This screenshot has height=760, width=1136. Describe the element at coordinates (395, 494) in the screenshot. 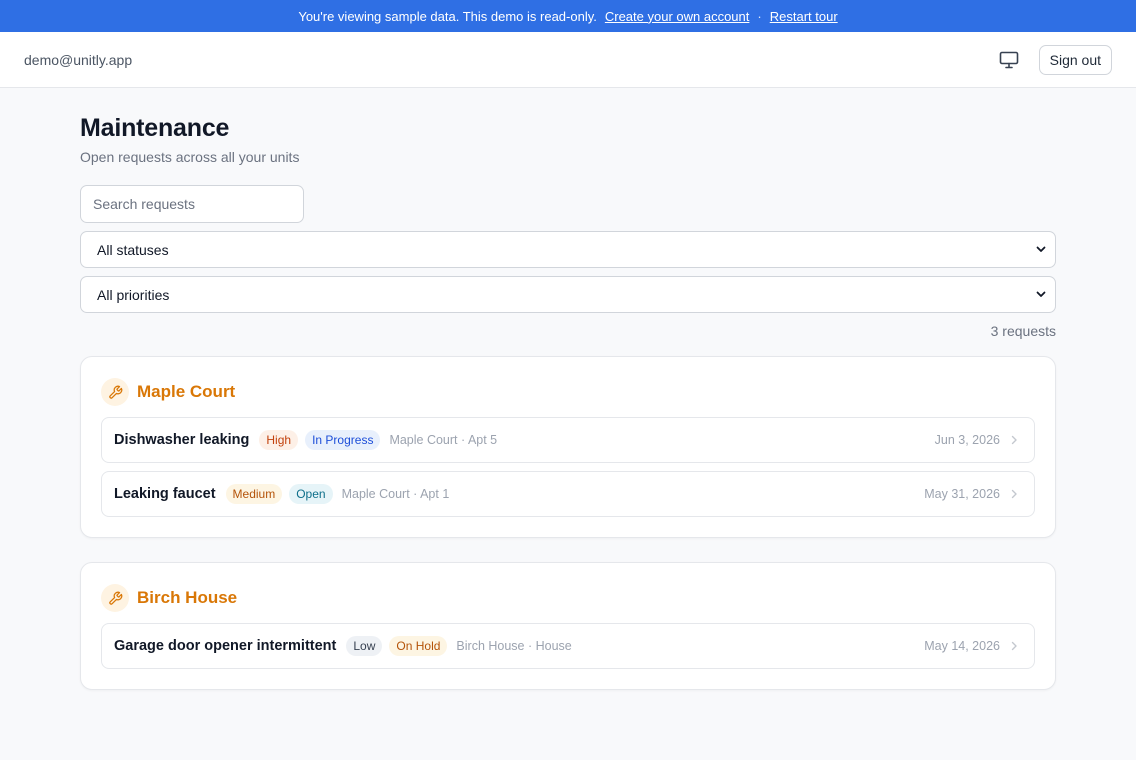

I see `request-location: Maple Court · Apt 1` at that location.